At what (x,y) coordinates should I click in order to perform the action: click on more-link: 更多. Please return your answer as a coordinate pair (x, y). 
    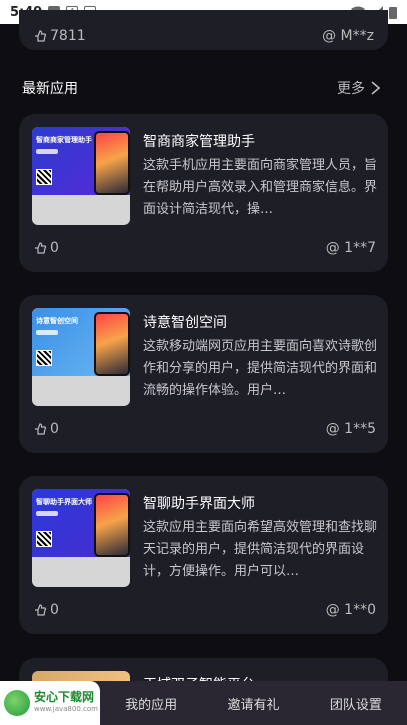
    Looking at the image, I should click on (358, 88).